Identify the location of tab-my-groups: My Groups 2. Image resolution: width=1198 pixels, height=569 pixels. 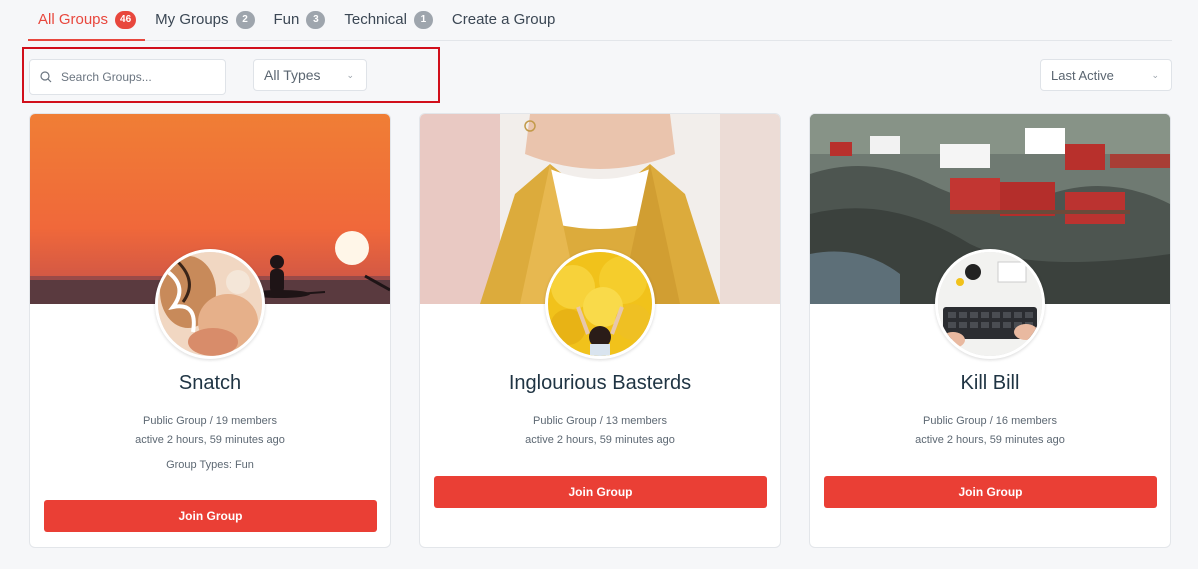
(204, 20).